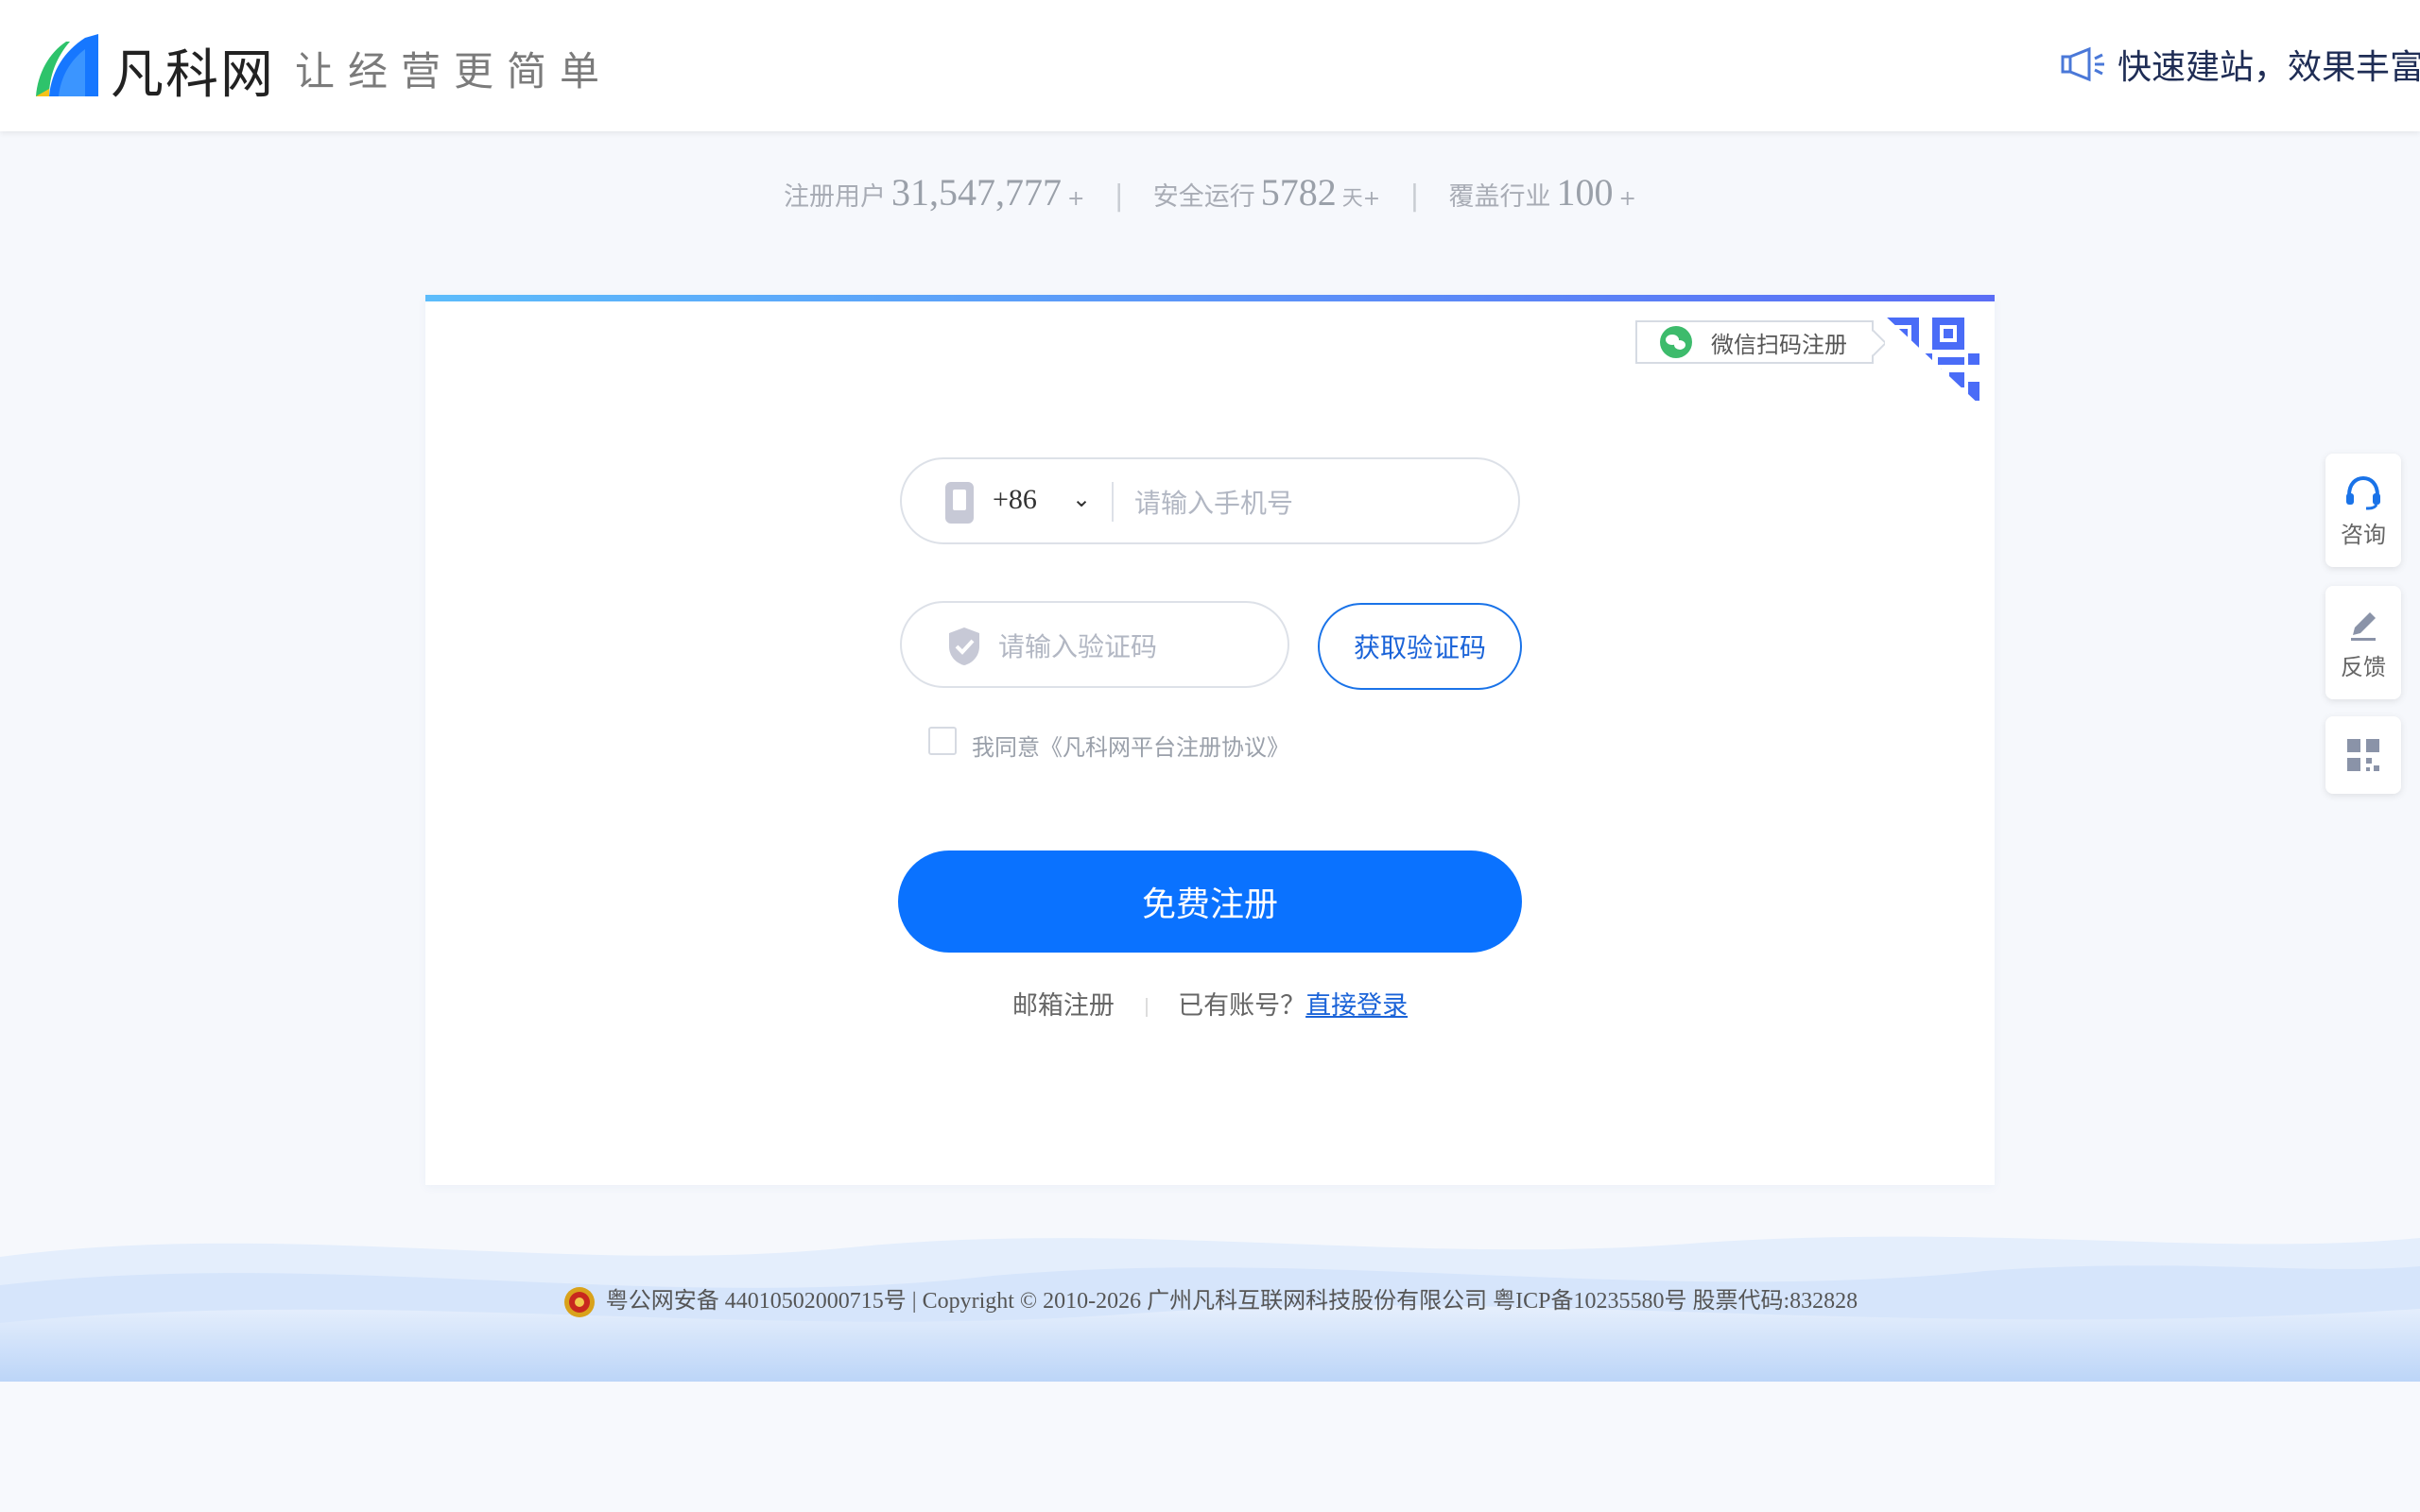 This screenshot has height=1512, width=2420. I want to click on field-divider, so click(1113, 502).